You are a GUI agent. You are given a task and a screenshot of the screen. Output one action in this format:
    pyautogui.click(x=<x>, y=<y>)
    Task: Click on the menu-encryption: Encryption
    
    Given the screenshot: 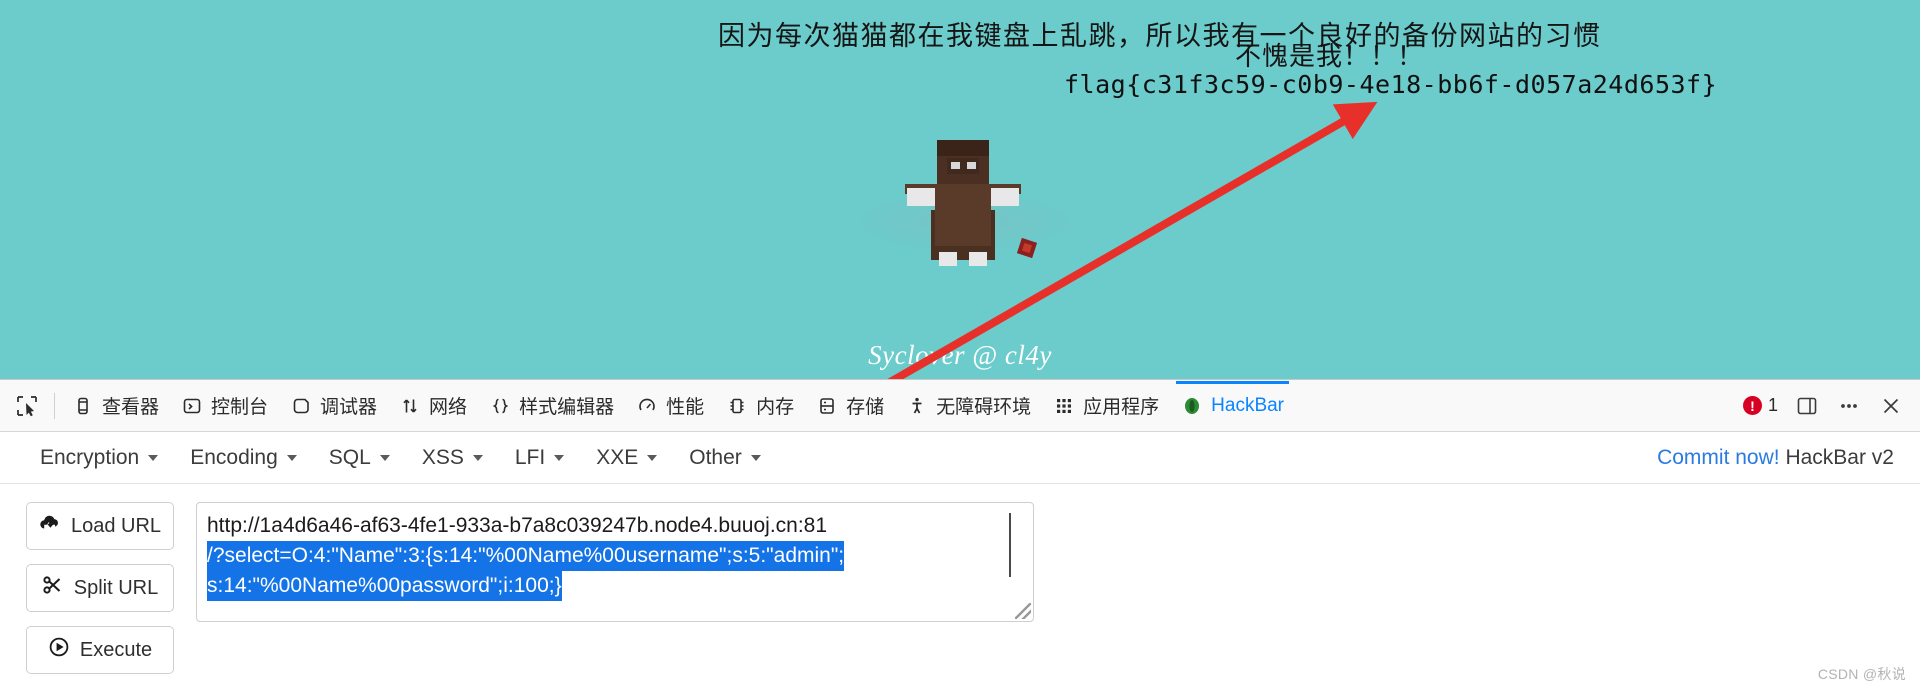 What is the action you would take?
    pyautogui.click(x=99, y=458)
    